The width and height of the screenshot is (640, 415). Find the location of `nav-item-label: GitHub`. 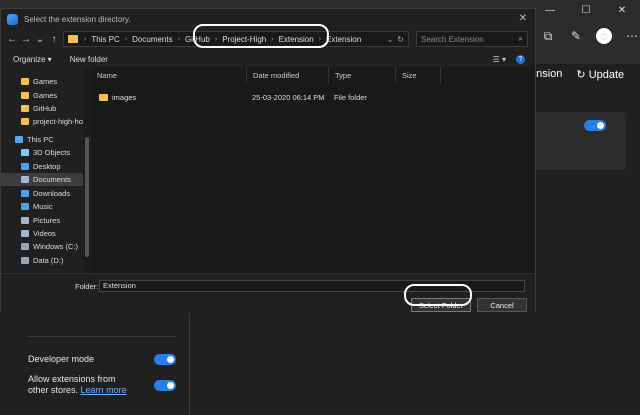

nav-item-label: GitHub is located at coordinates (45, 108).